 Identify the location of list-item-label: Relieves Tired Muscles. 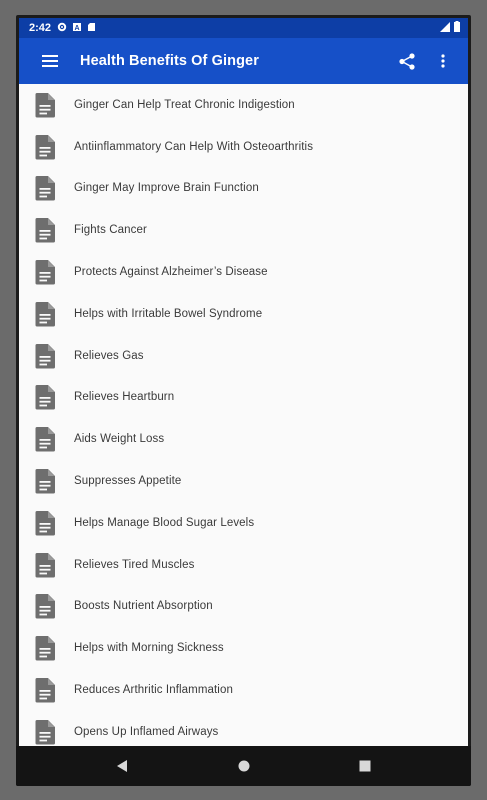
(134, 564).